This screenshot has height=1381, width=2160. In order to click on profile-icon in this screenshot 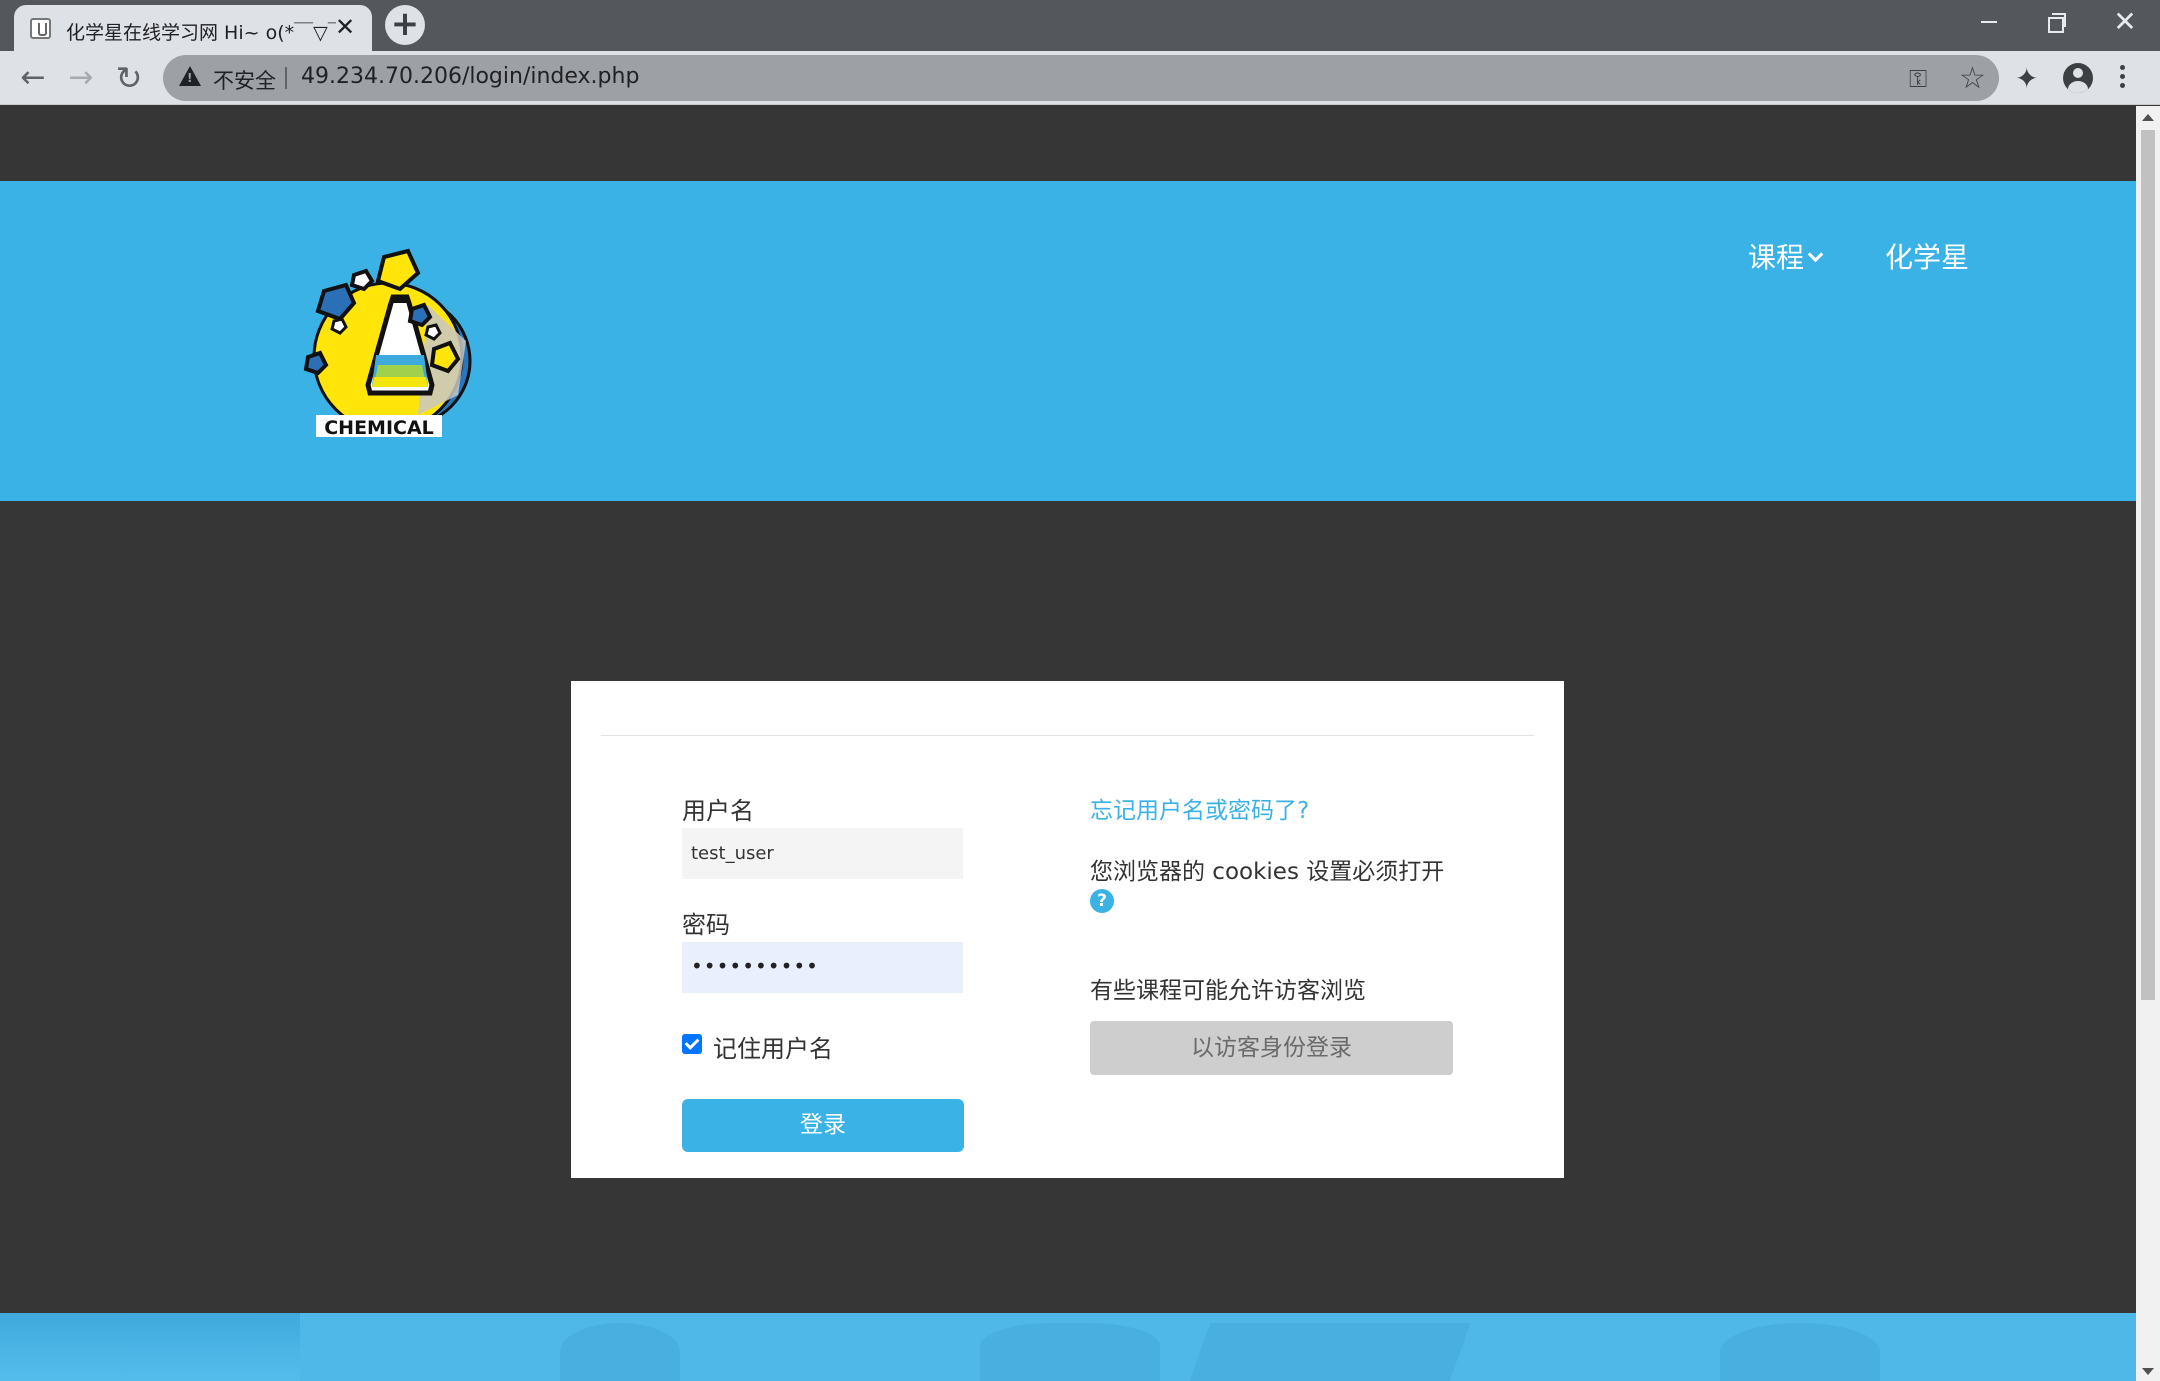, I will do `click(2078, 78)`.